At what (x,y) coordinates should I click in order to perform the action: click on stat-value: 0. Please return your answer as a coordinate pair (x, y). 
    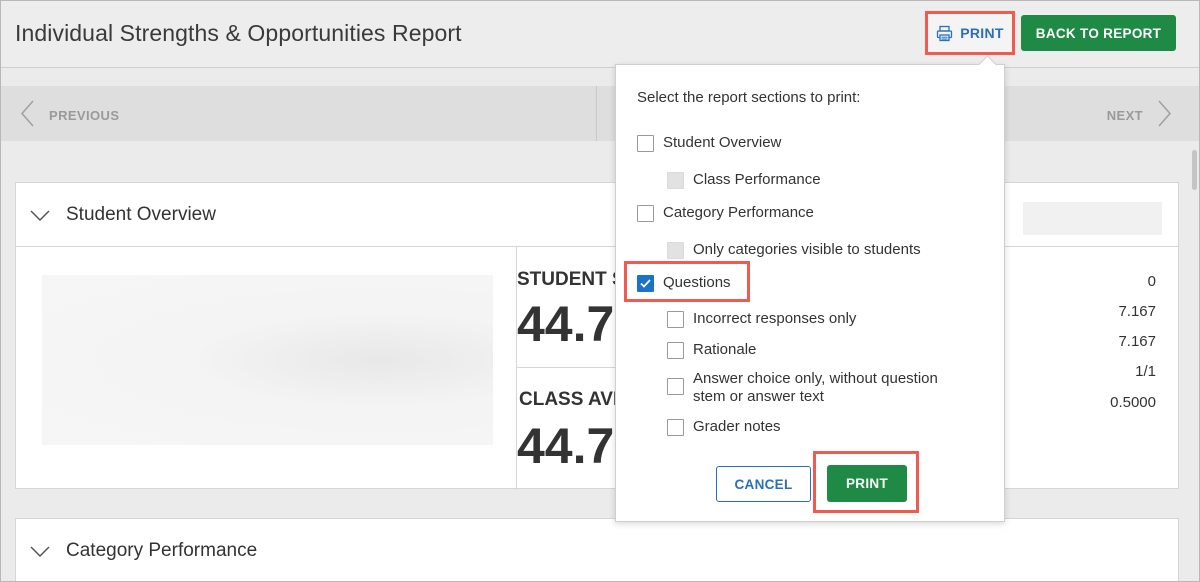
    Looking at the image, I should click on (1151, 281).